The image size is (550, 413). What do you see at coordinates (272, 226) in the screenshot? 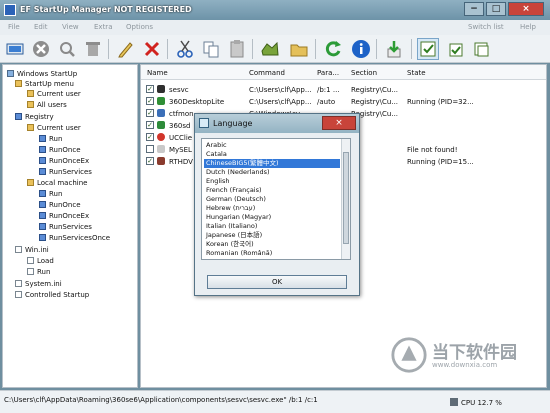
I see `language-item: Italian (Italiano)` at bounding box center [272, 226].